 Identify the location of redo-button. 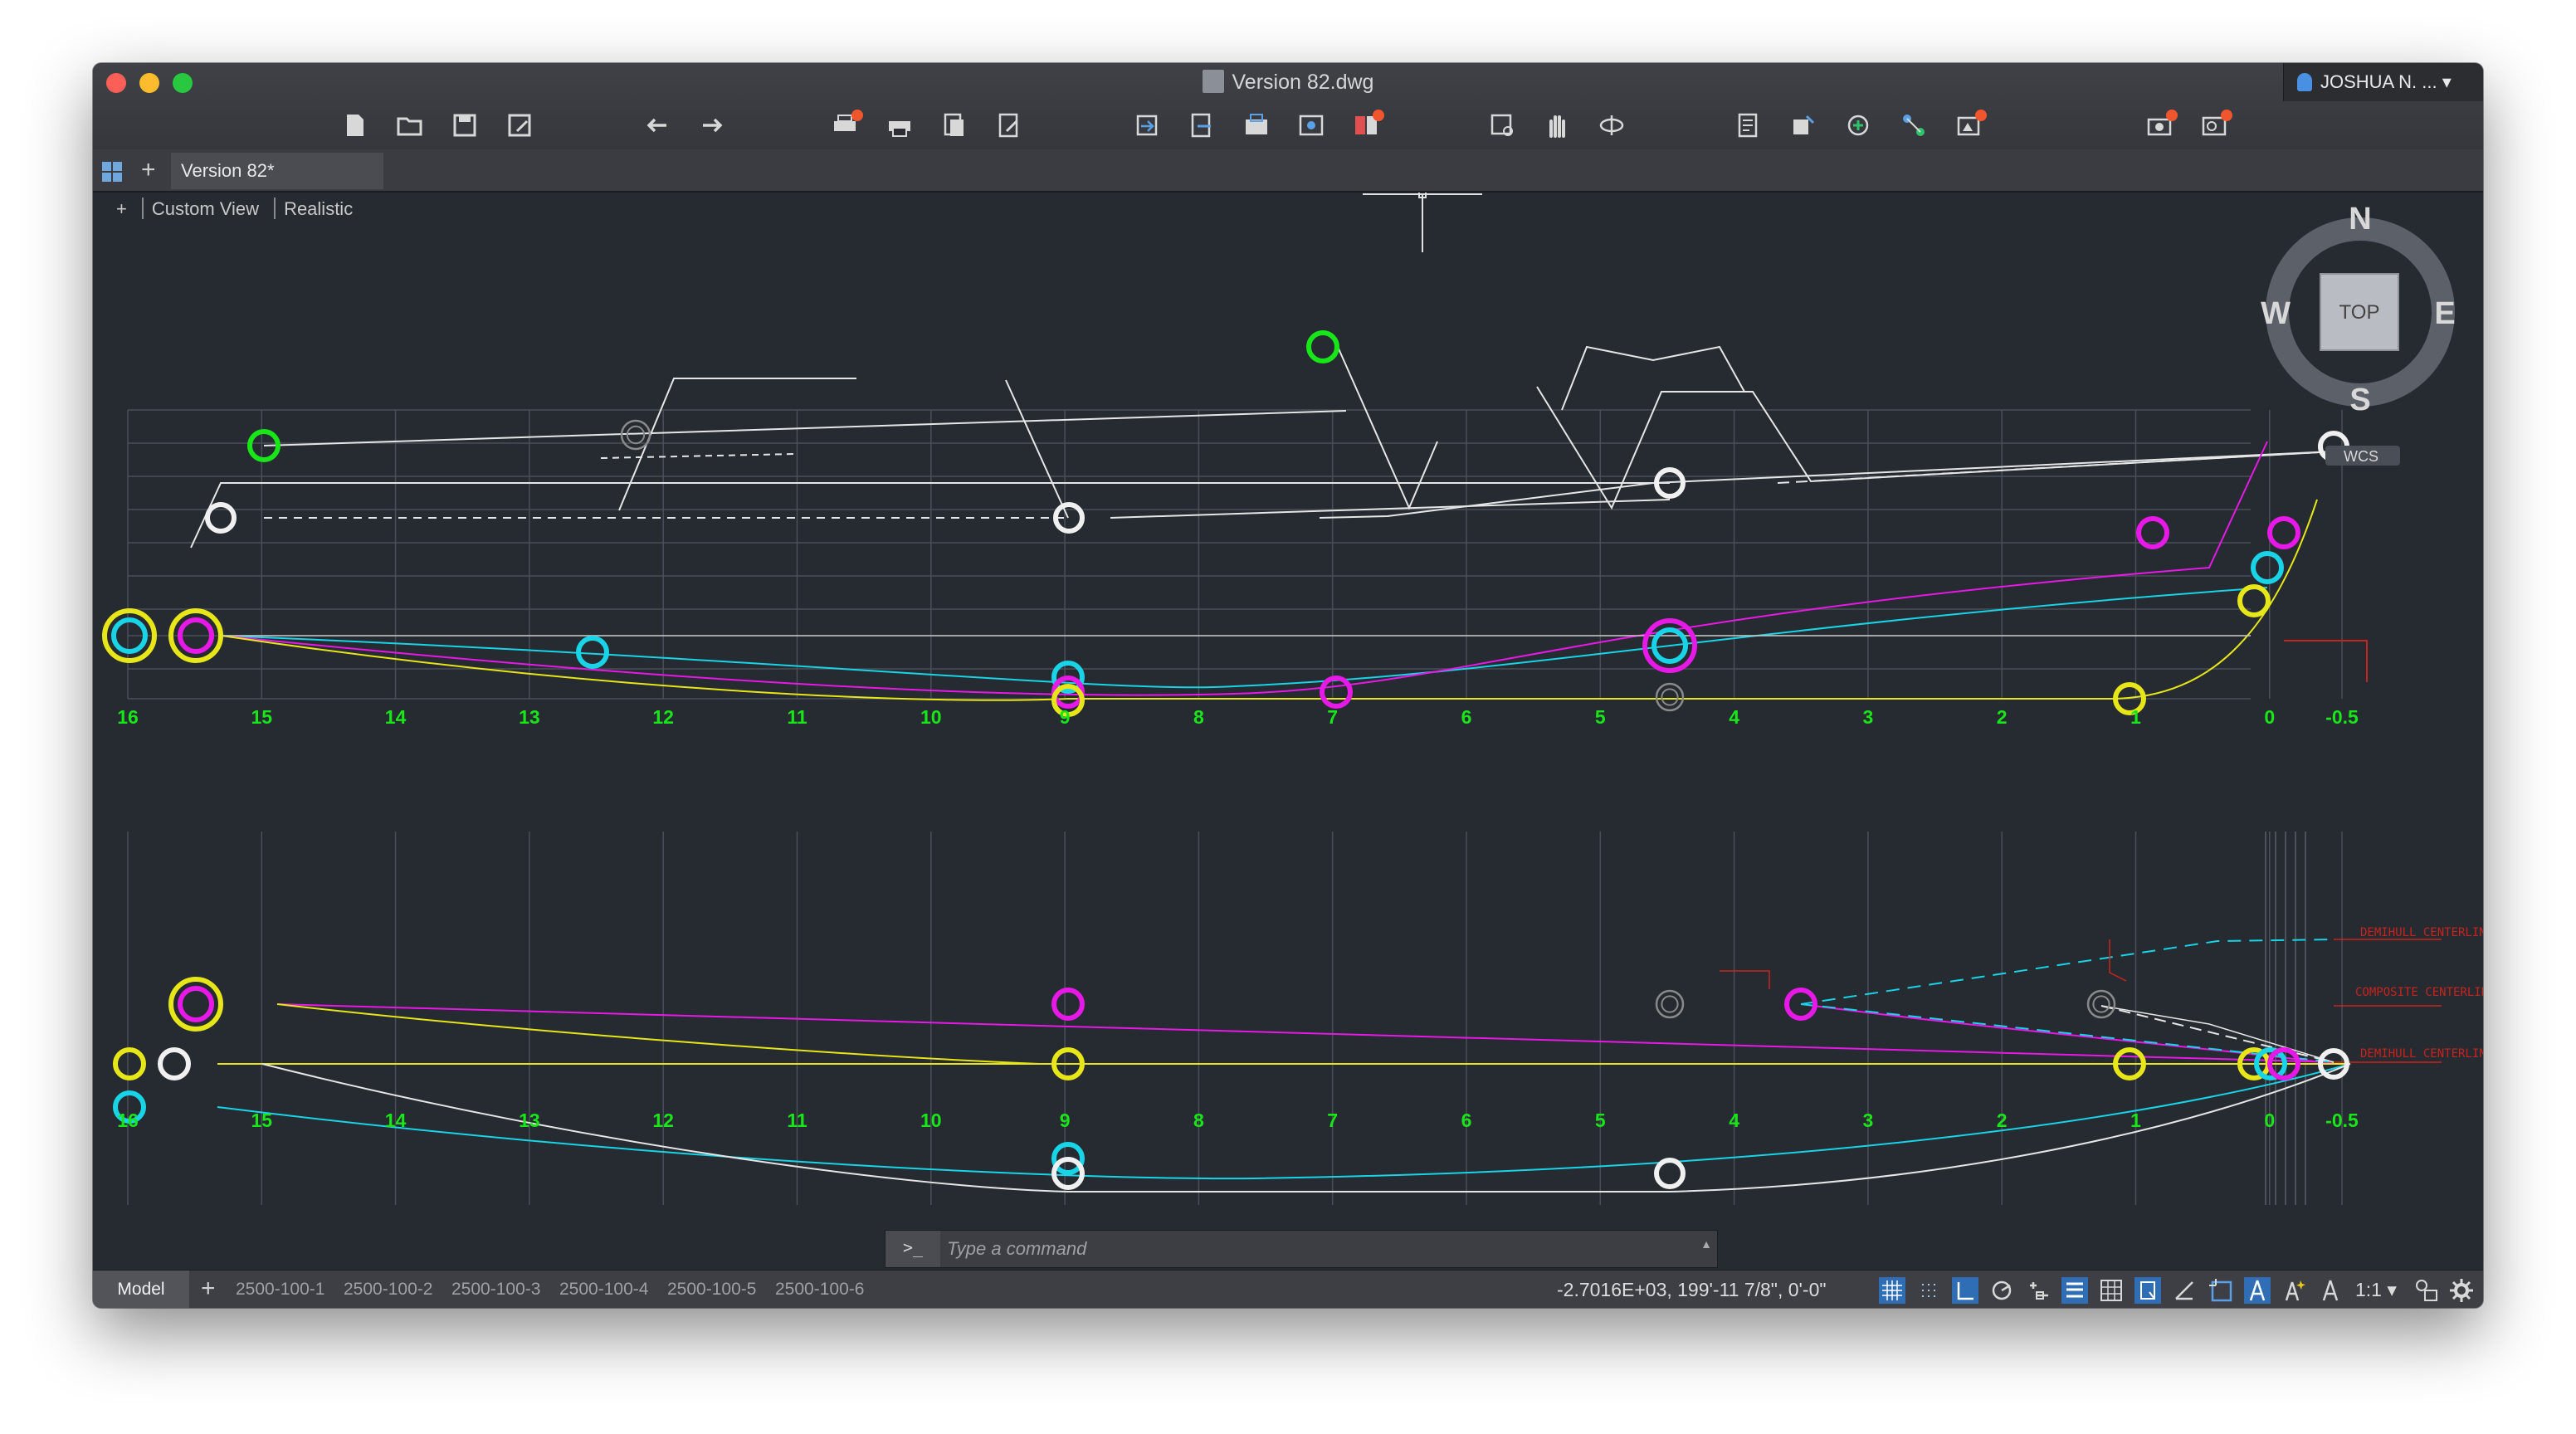
(712, 126).